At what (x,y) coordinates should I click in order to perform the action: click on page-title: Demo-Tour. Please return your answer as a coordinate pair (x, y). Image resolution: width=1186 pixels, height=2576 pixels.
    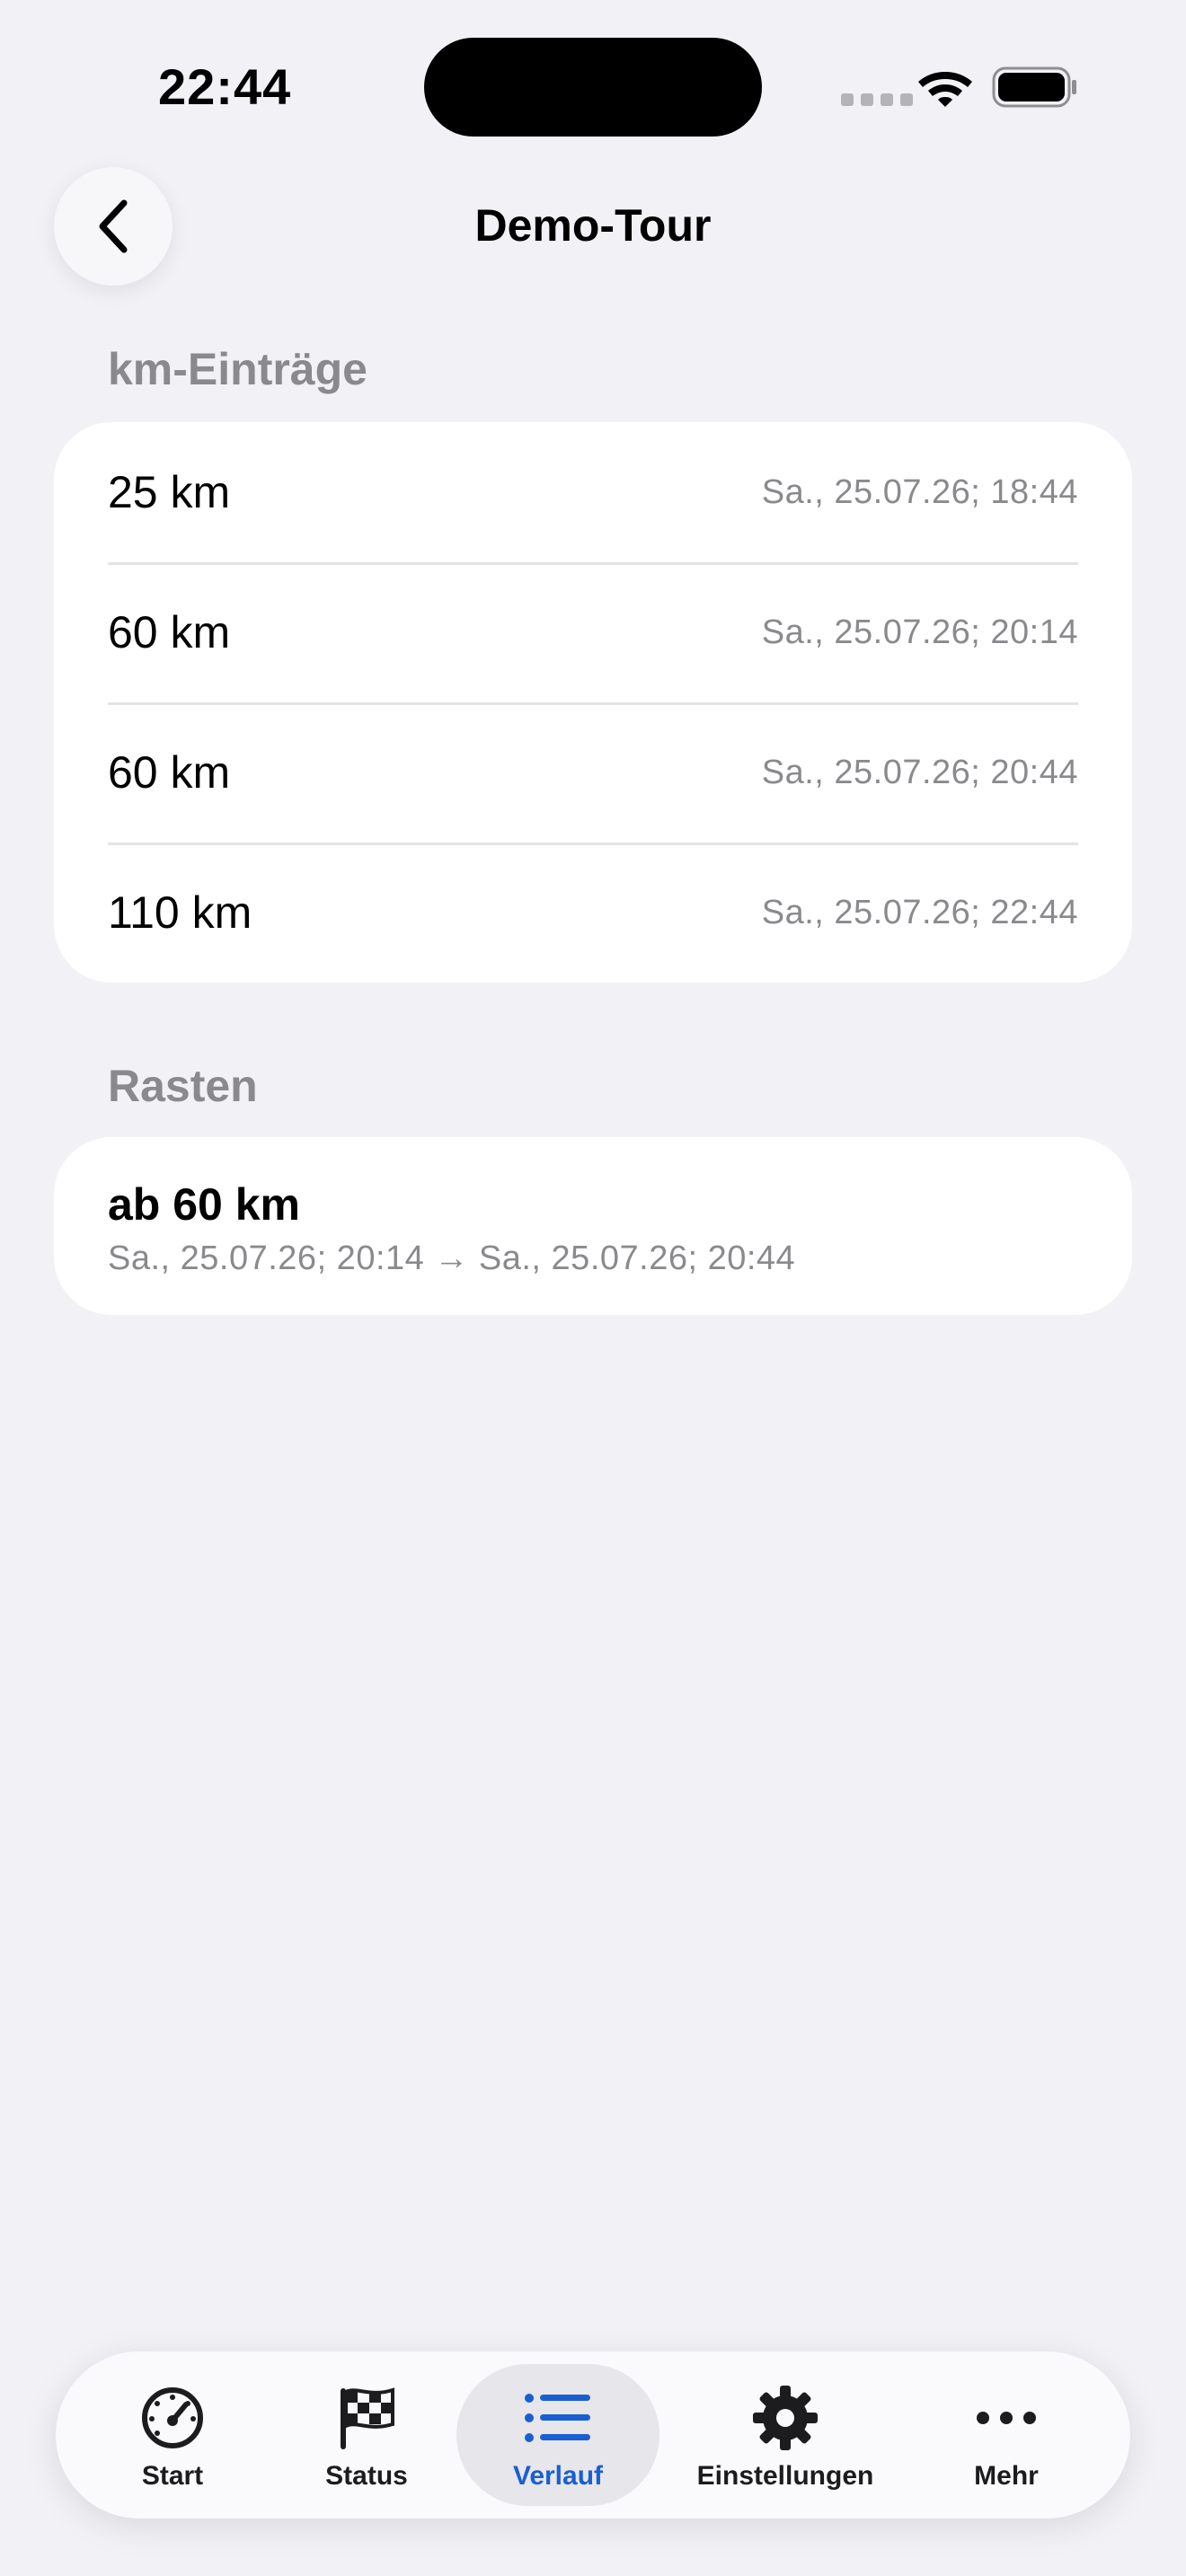
    Looking at the image, I should click on (593, 225).